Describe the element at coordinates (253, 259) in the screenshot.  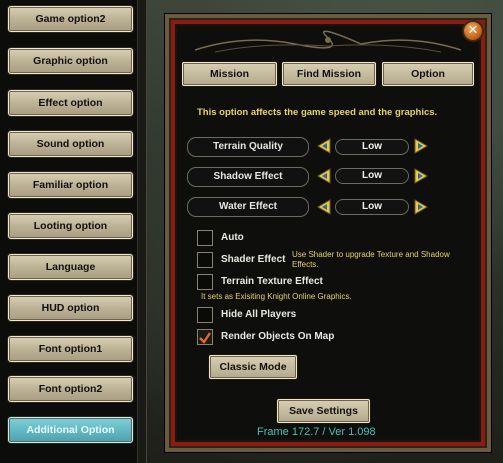
I see `shader-effect-label: Shader Effect` at that location.